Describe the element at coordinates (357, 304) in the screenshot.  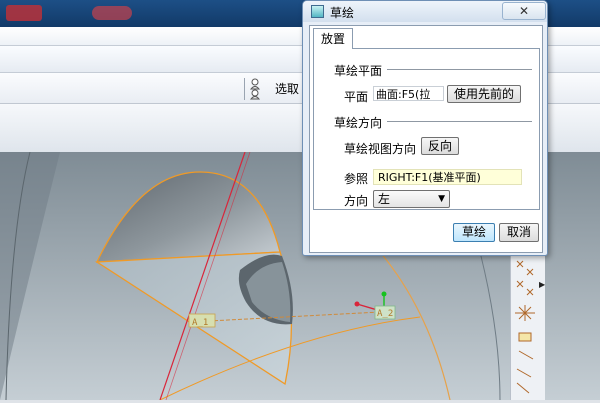
I see `triad-x-dot` at that location.